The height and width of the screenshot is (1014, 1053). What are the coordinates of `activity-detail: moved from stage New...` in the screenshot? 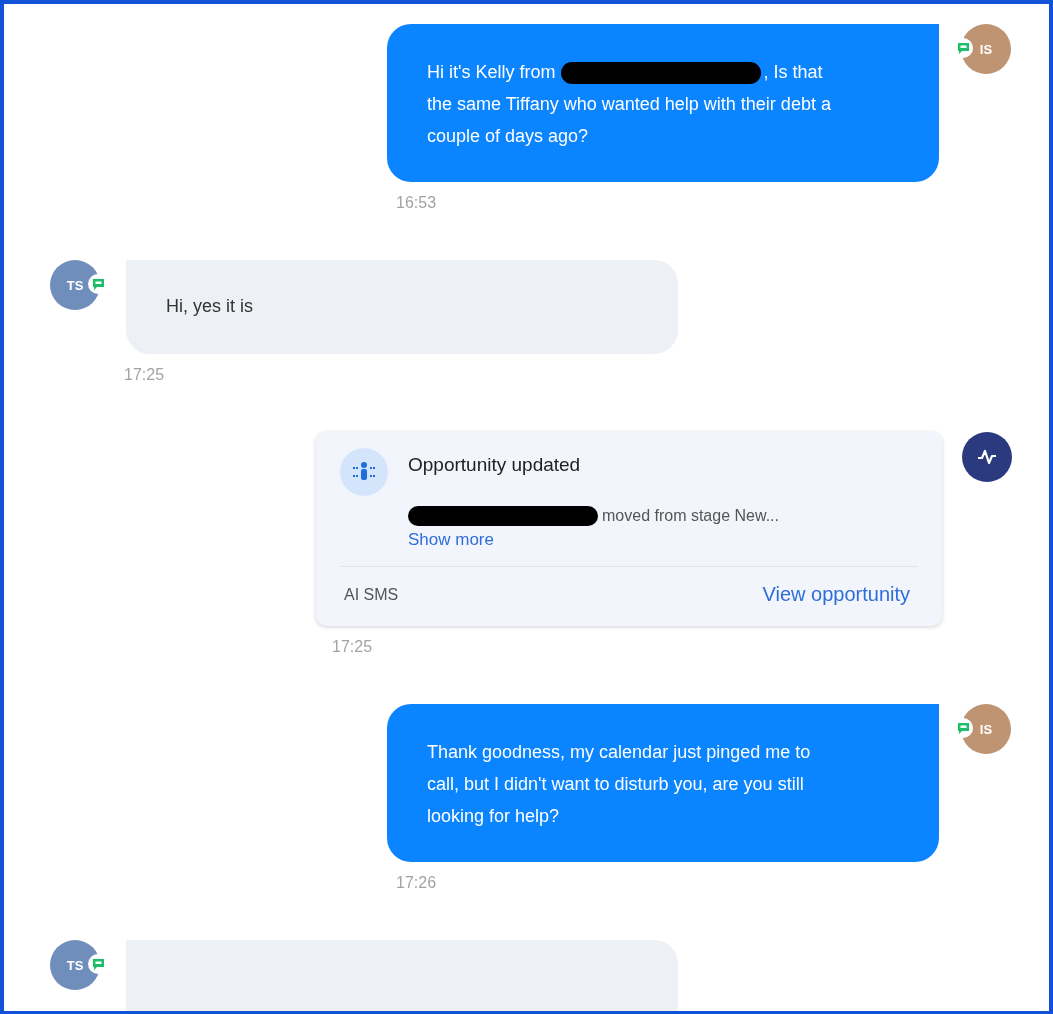 It's located at (690, 516).